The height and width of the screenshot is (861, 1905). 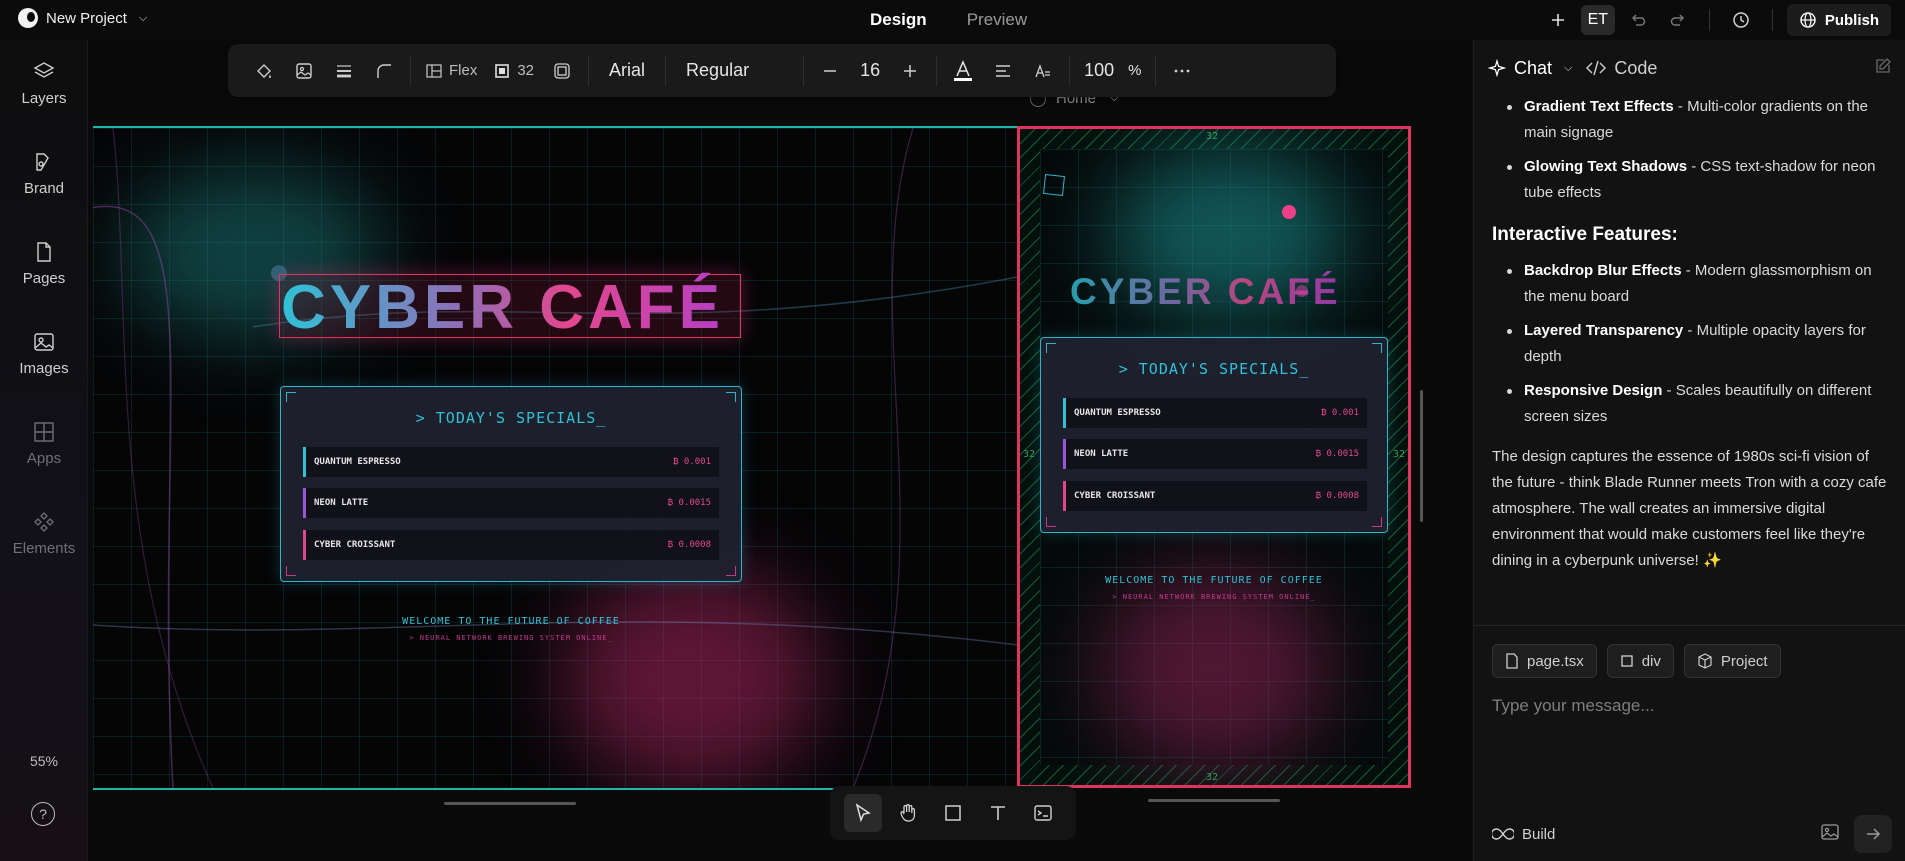 I want to click on paint-bucket-icon, so click(x=264, y=70).